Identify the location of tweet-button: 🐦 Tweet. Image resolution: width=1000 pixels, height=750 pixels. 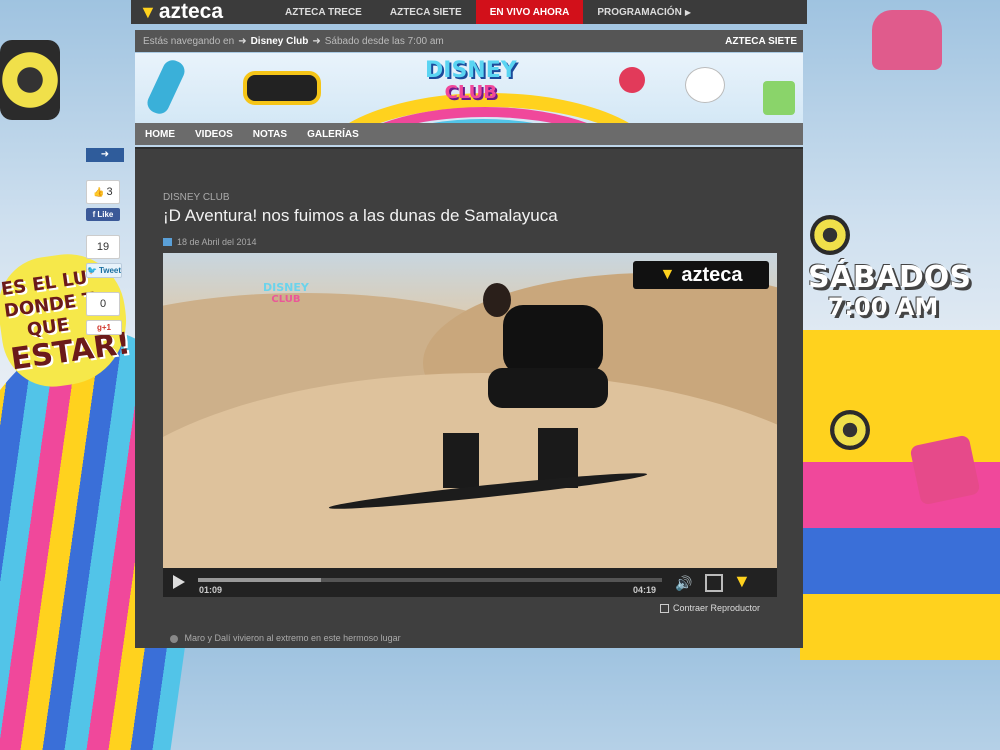
(104, 270).